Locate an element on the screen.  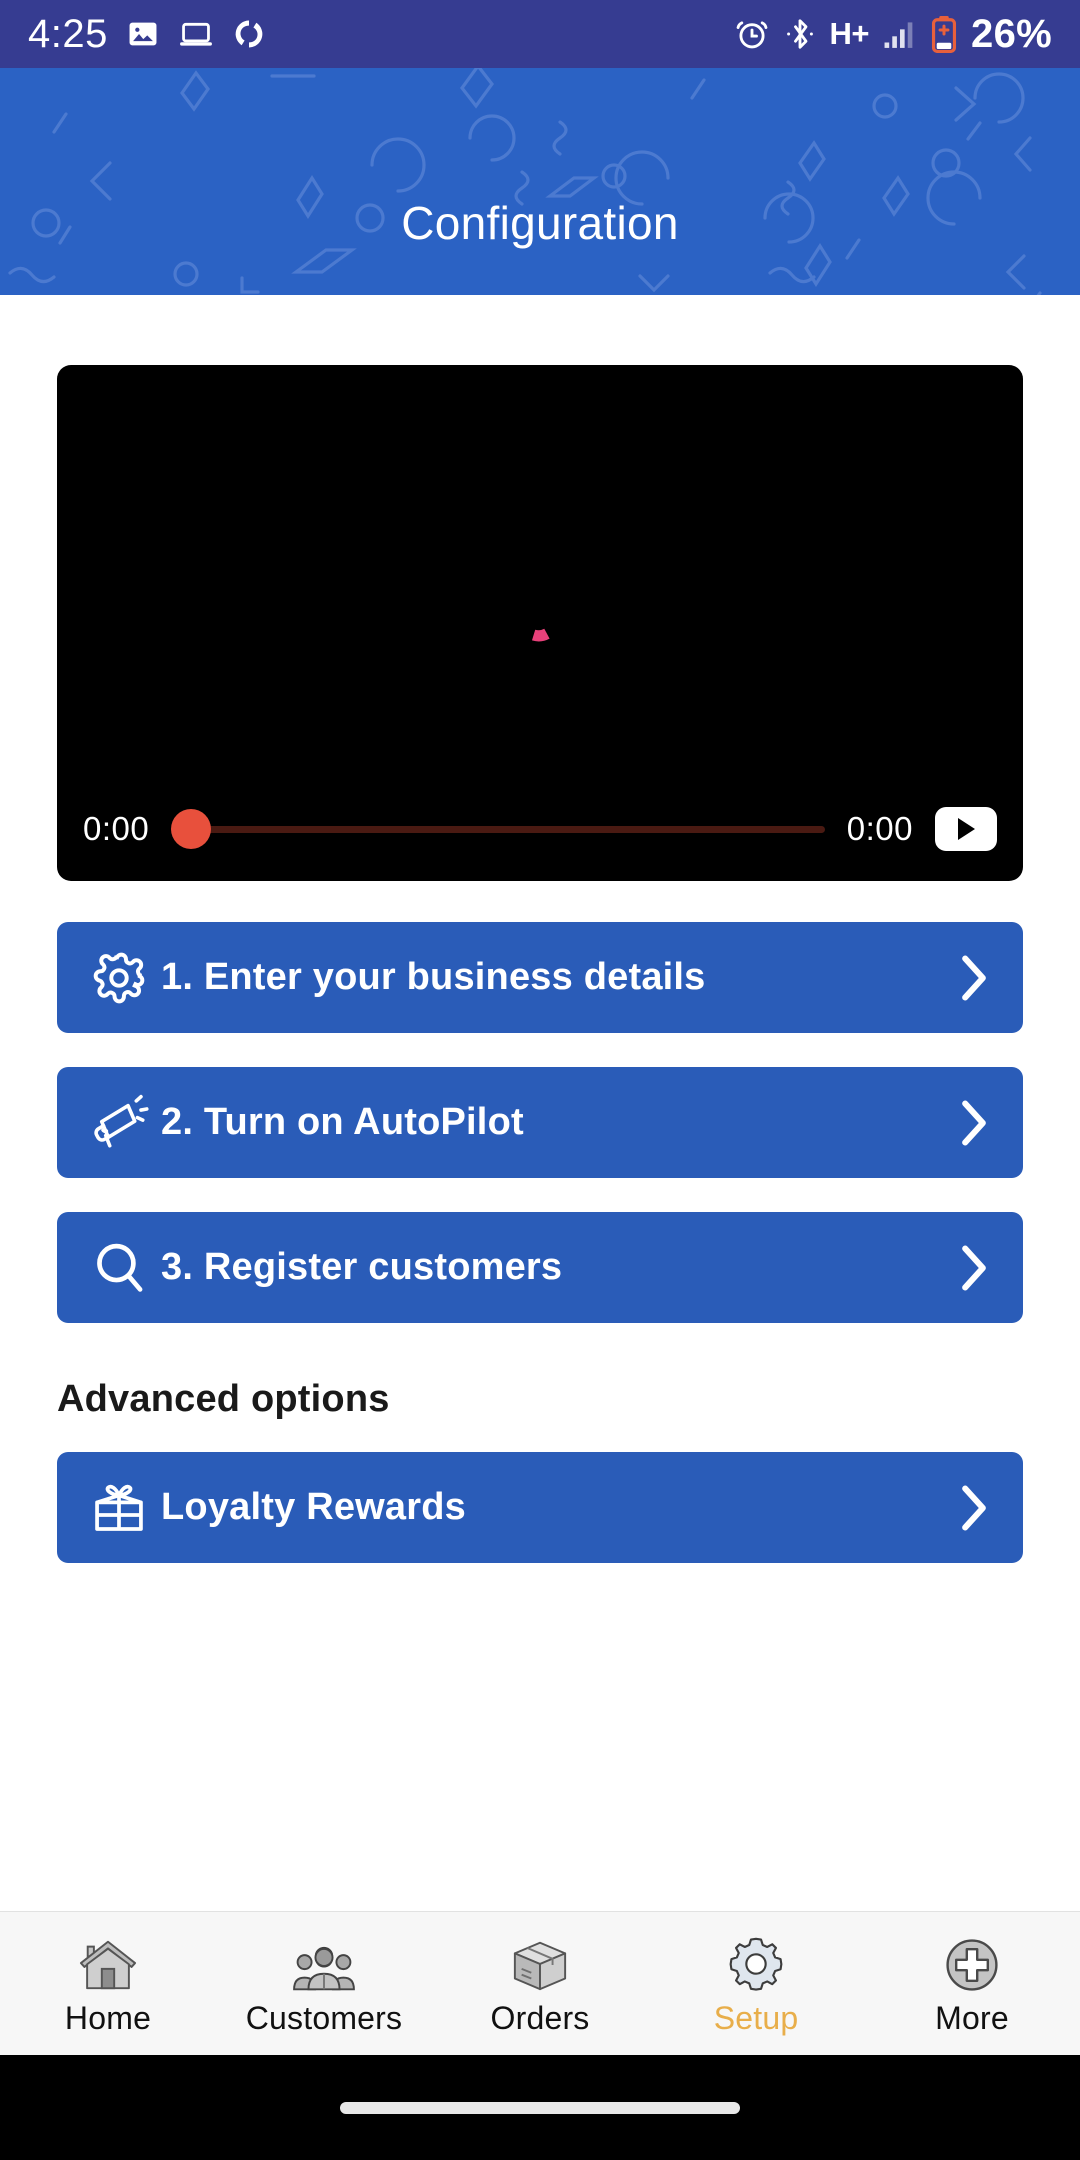
nav-label: Setup is located at coordinates (756, 2018).